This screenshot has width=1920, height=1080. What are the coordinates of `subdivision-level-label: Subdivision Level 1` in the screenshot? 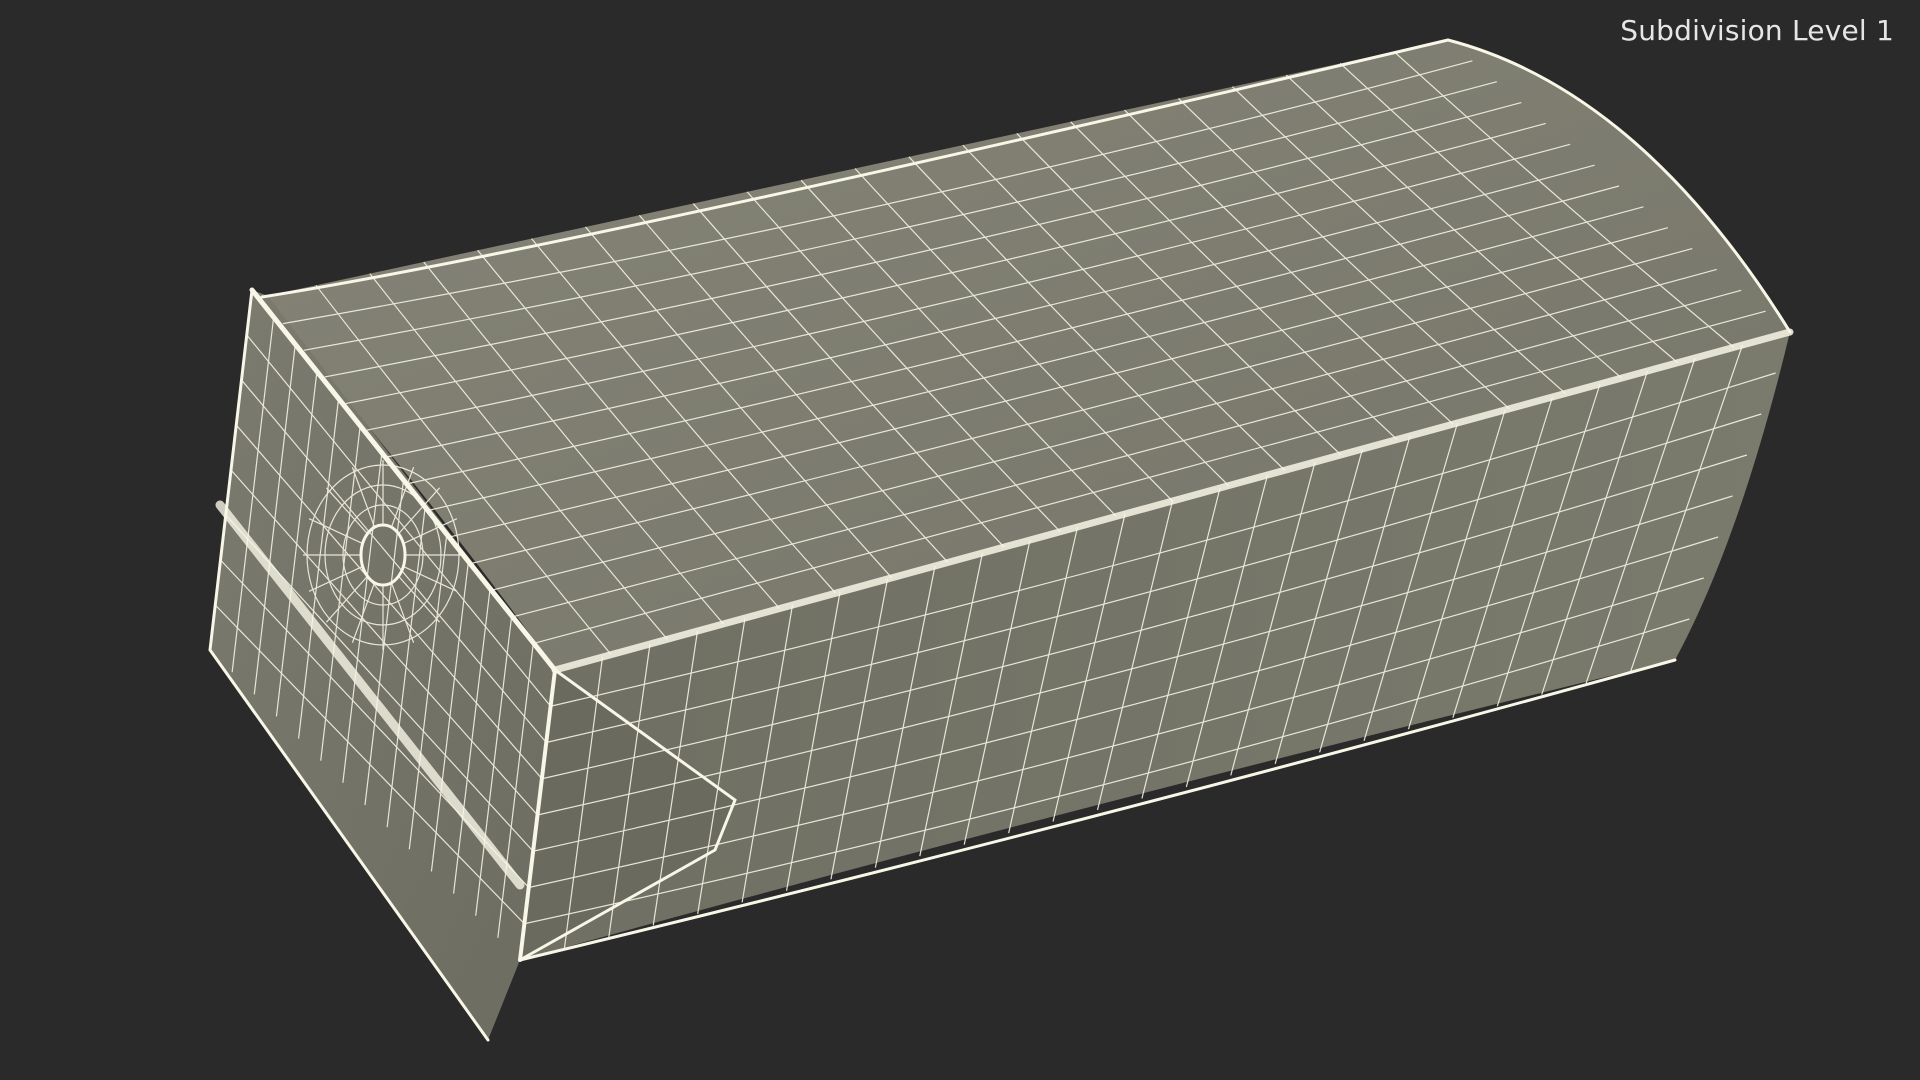 It's located at (1757, 30).